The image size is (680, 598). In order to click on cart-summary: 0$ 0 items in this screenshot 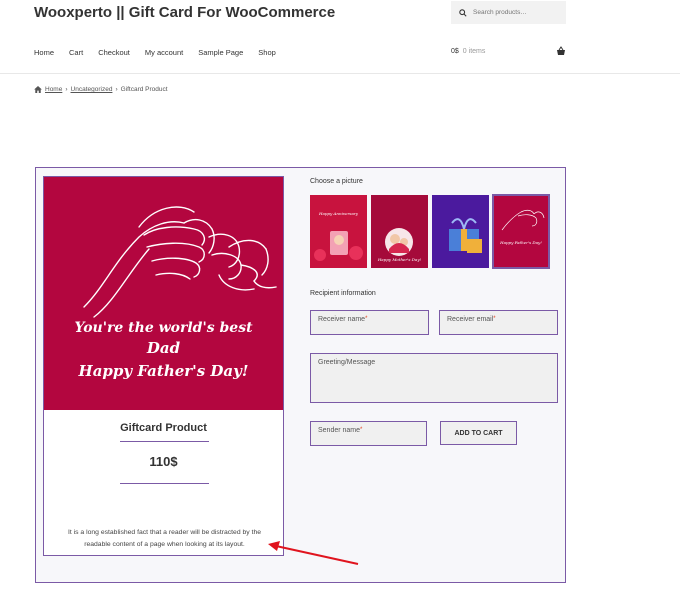, I will do `click(468, 51)`.